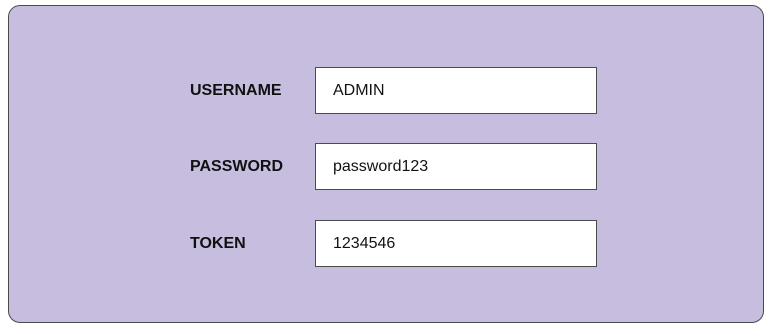 This screenshot has height=325, width=766. What do you see at coordinates (456, 243) in the screenshot?
I see `token-input` at bounding box center [456, 243].